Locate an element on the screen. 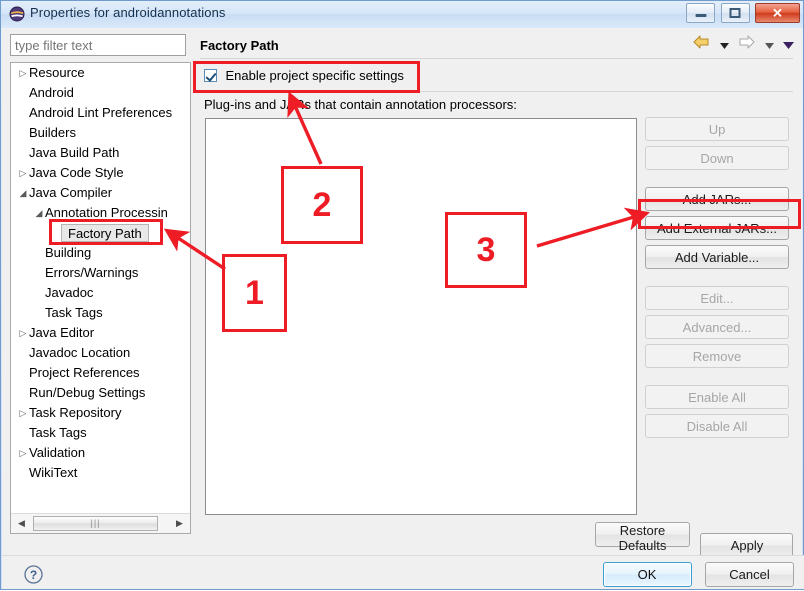  page-title: Factory Path is located at coordinates (239, 45).